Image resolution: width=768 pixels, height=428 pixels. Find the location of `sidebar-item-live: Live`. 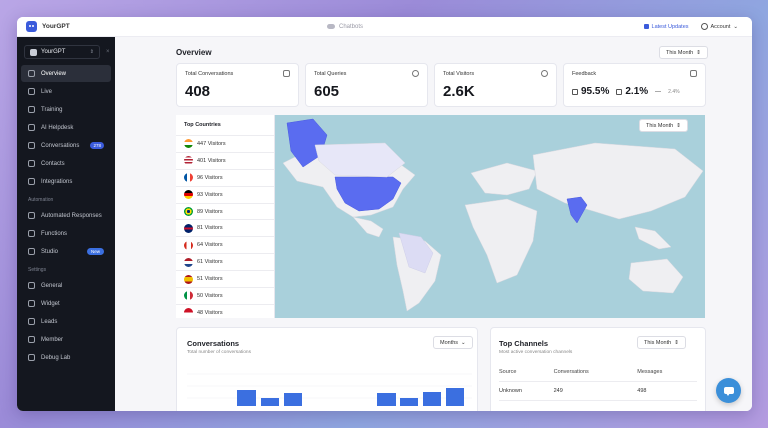

sidebar-item-live: Live is located at coordinates (66, 91).